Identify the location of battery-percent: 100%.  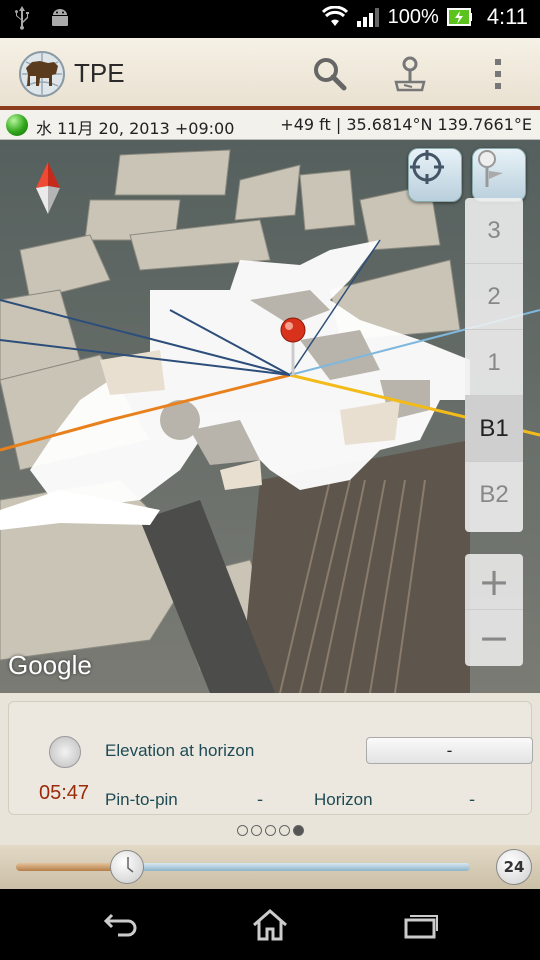
(413, 16).